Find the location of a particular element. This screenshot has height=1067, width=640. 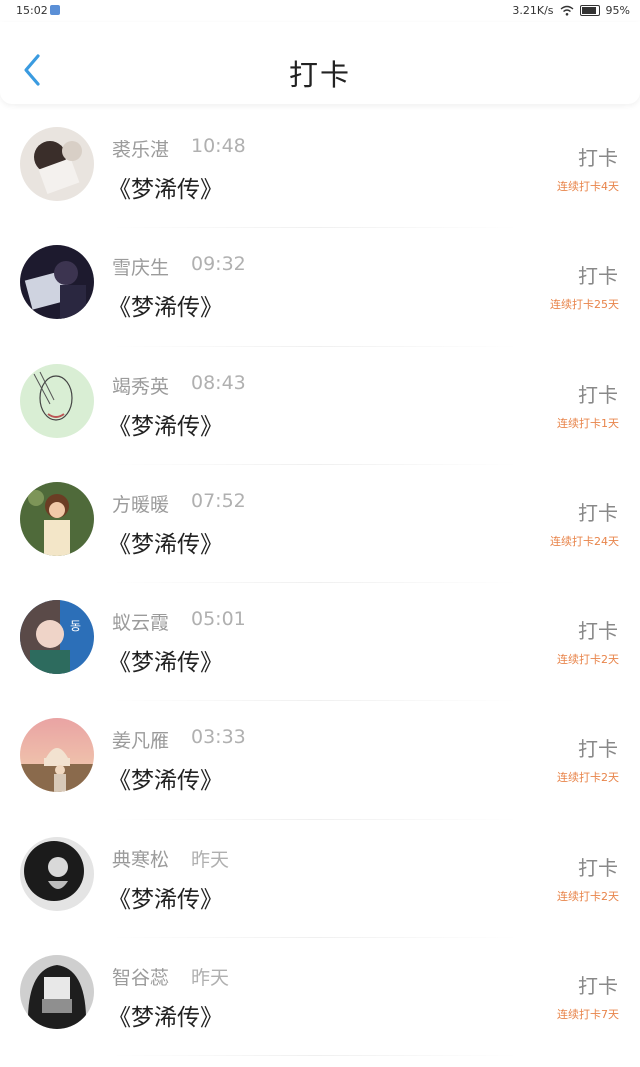

page-title: 打卡 is located at coordinates (319, 75).